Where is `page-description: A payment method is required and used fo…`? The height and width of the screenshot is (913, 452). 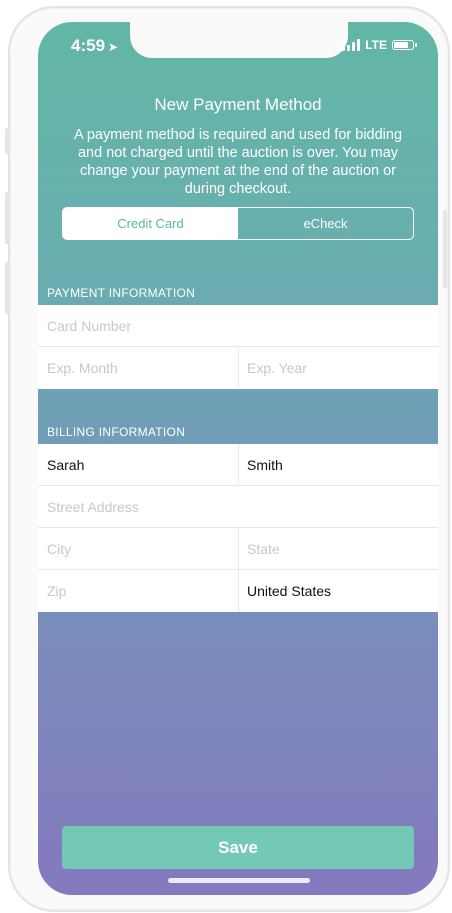 page-description: A payment method is required and used fo… is located at coordinates (238, 162).